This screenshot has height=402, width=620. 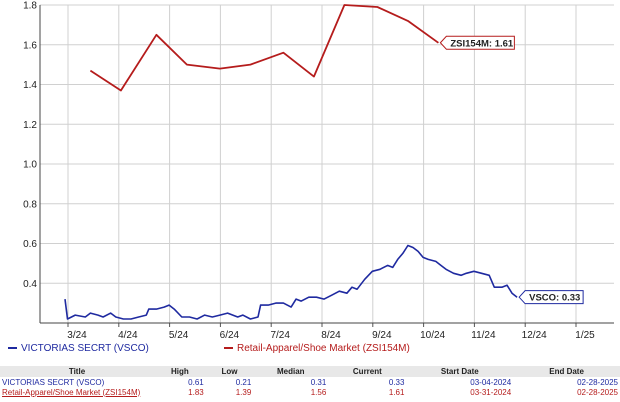 I want to click on header-high: High, so click(x=180, y=371).